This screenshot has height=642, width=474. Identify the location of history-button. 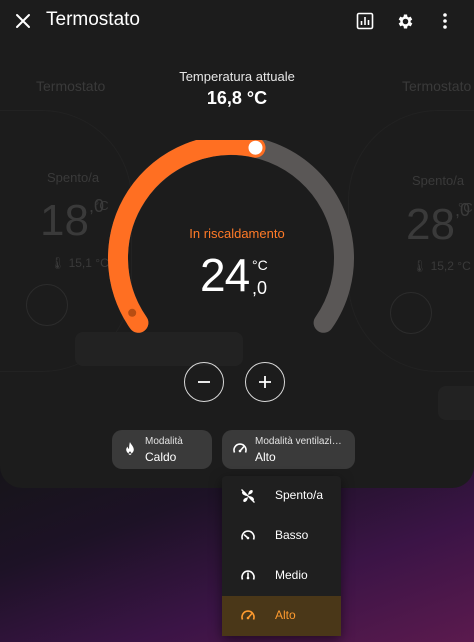
(365, 21).